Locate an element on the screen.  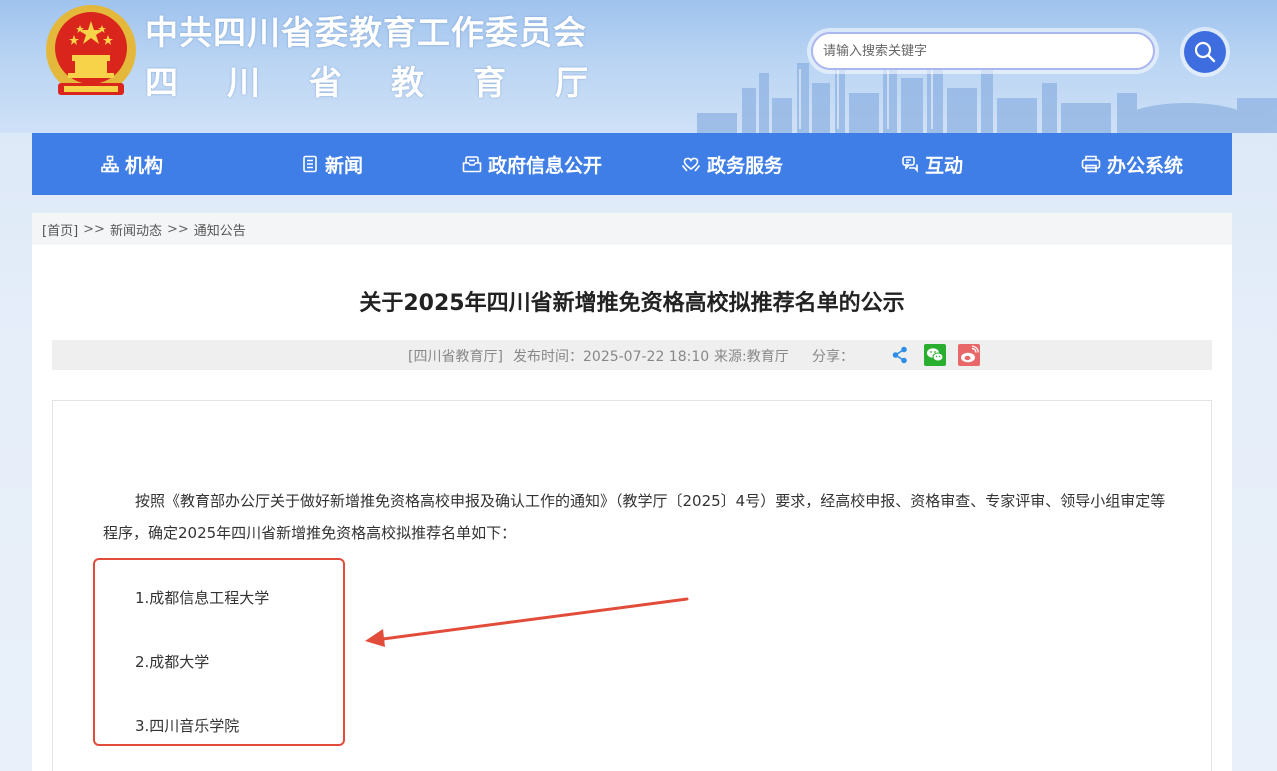
breadcrumb-notice: 通知公告 is located at coordinates (220, 229).